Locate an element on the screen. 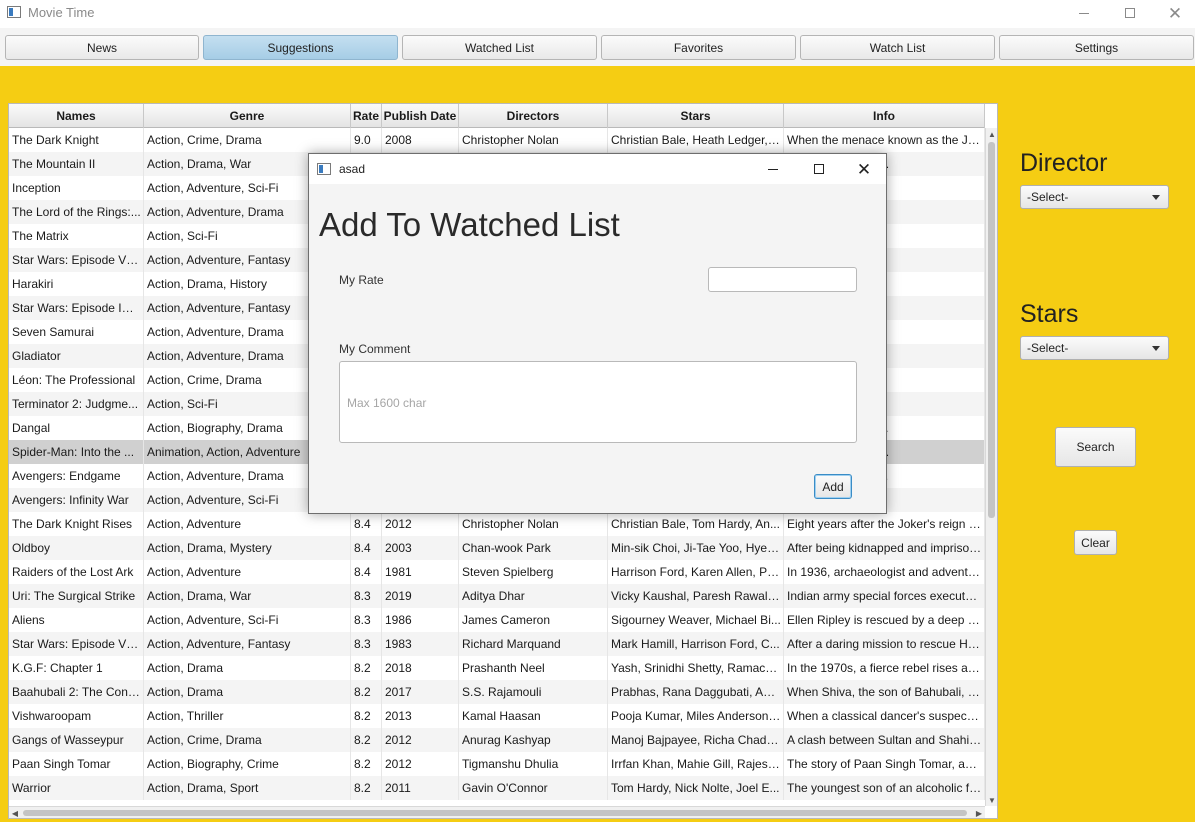 This screenshot has width=1195, height=822. tab-news: News is located at coordinates (102, 47).